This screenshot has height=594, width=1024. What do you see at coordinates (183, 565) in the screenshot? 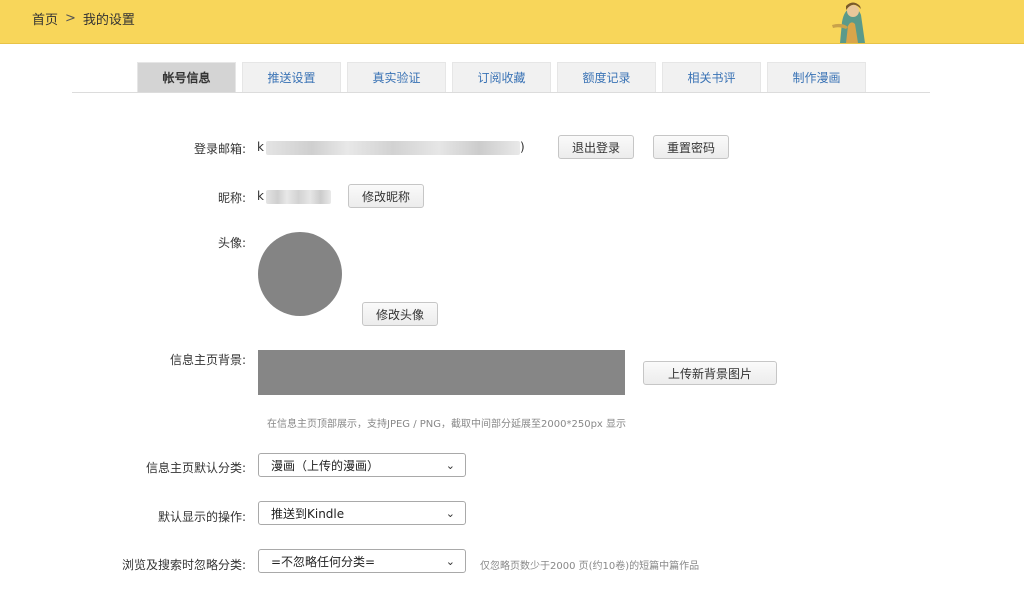
I see `ignore-category-label: 浏览及搜索时忽略分类:` at bounding box center [183, 565].